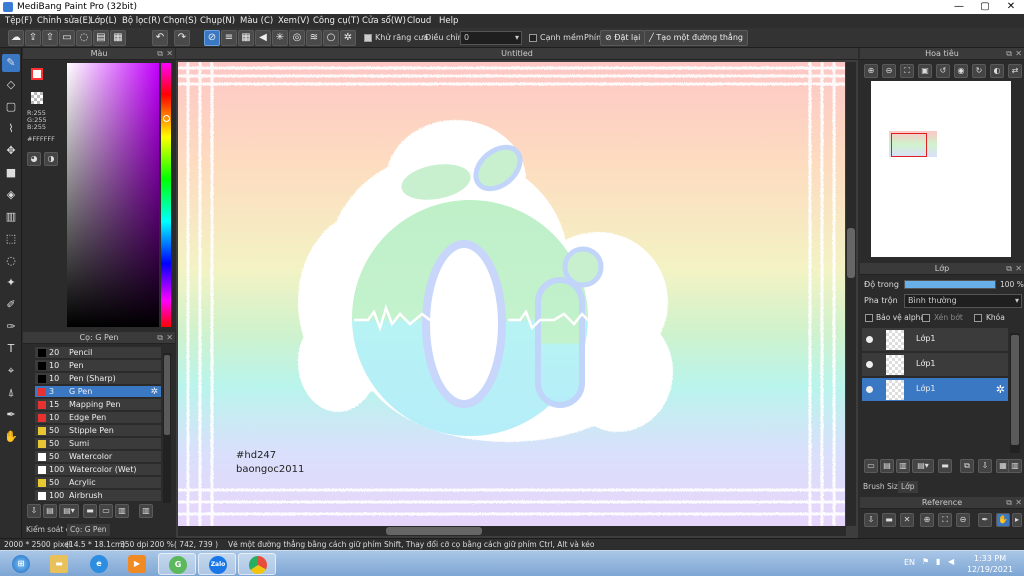 Image resolution: width=1024 pixels, height=576 pixels. Describe the element at coordinates (101, 38) in the screenshot. I see `panel-icon: ▤` at that location.